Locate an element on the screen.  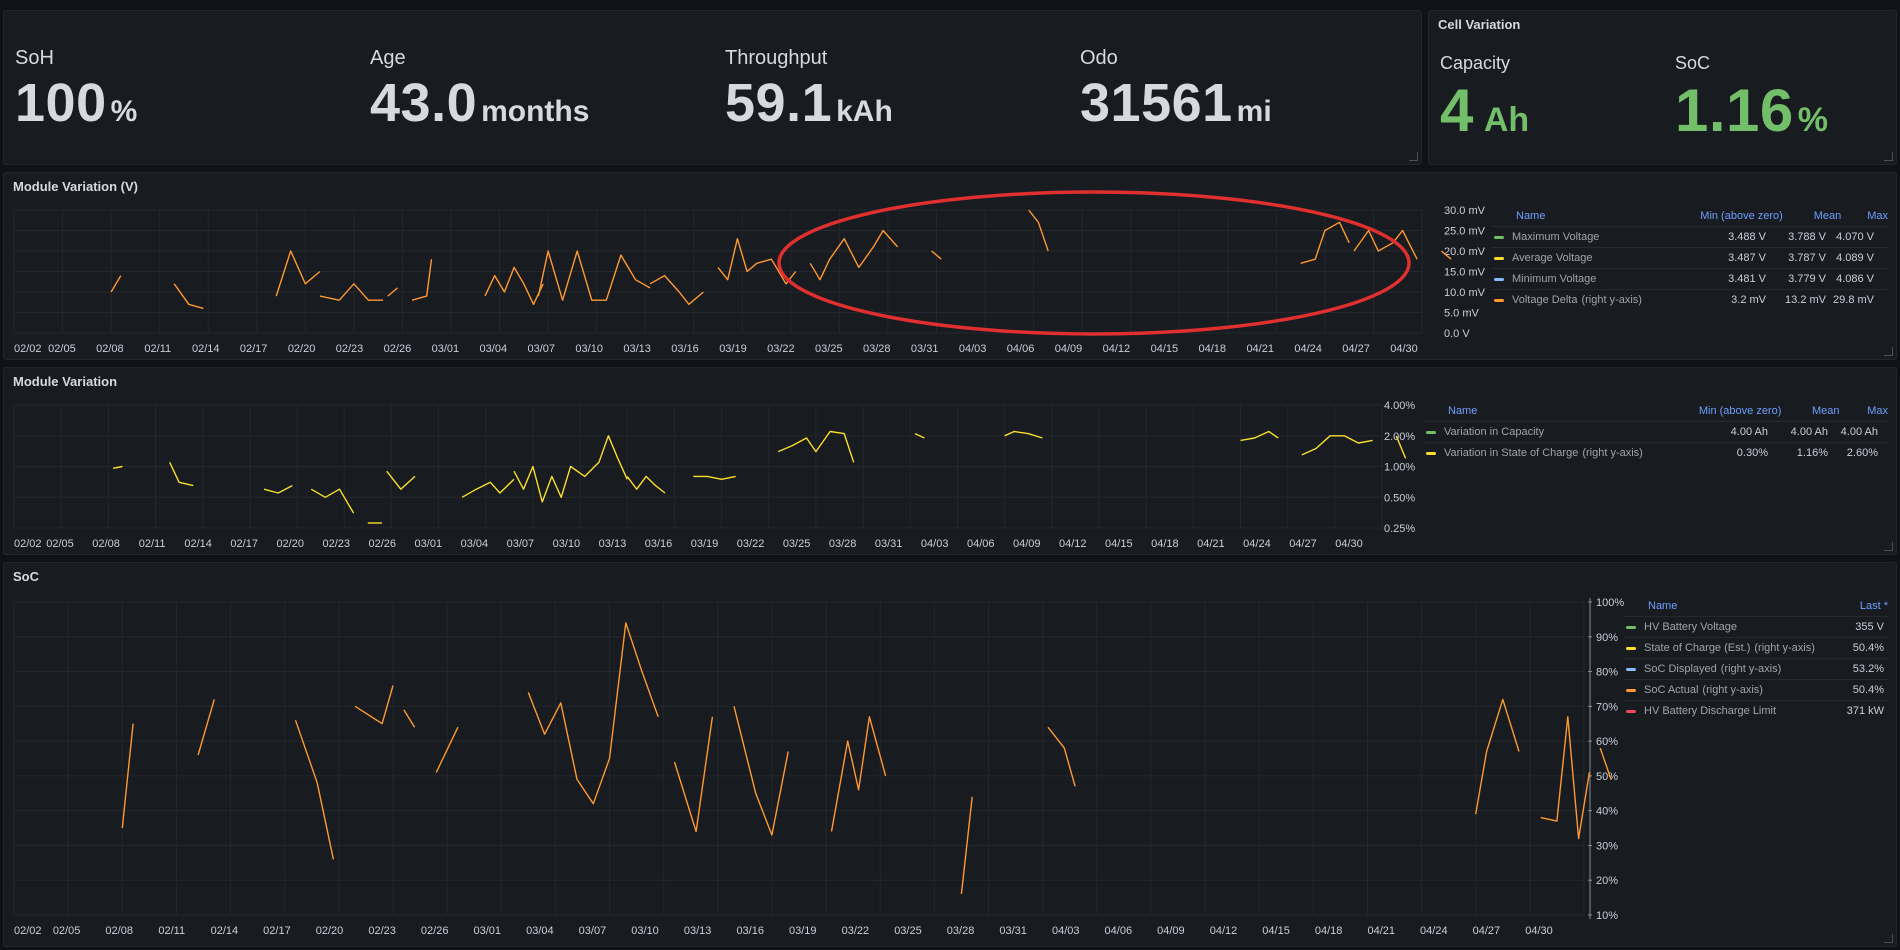
legend-row: SoC Actual (right y-axis) 50.4% is located at coordinates (1756, 689).